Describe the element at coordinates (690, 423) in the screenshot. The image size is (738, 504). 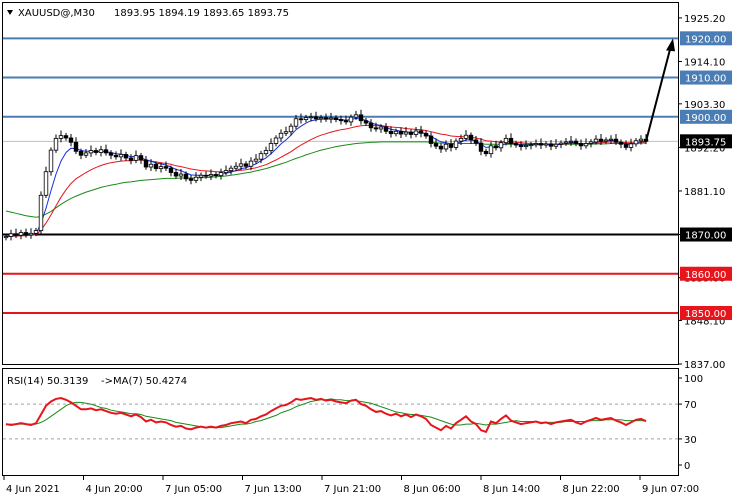
I see `rsi-axis: 100 70 30 0` at that location.